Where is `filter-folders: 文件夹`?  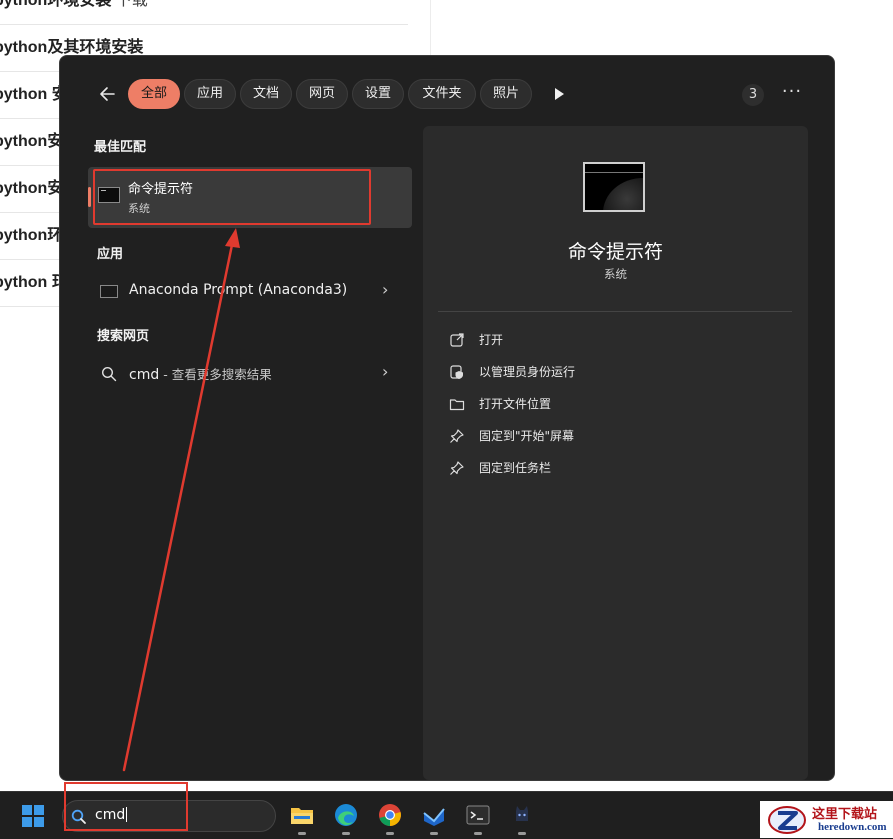 filter-folders: 文件夹 is located at coordinates (442, 94).